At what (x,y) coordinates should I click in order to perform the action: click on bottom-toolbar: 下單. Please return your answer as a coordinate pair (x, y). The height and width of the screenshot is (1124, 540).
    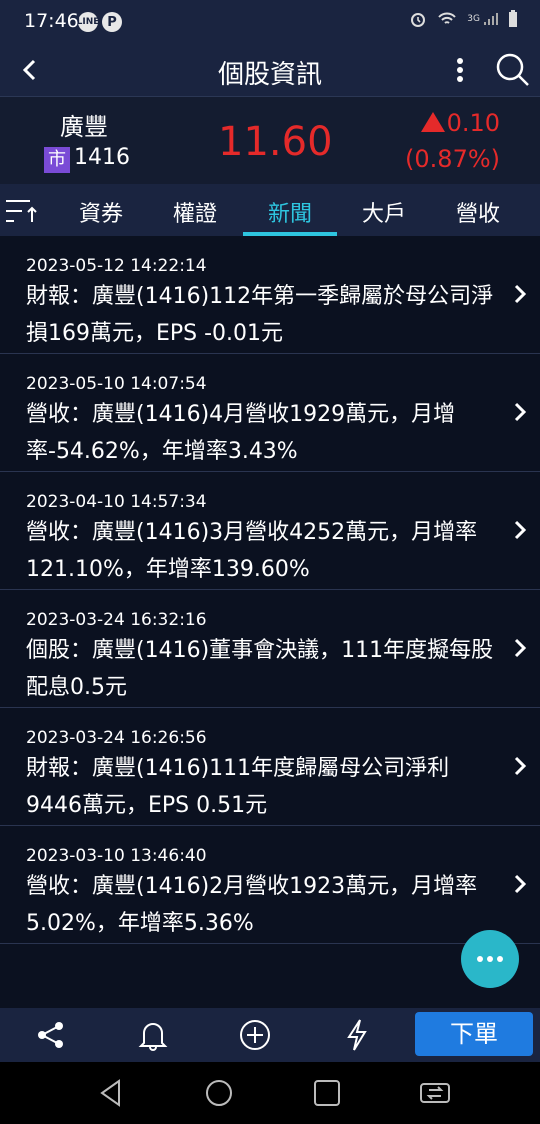
    Looking at the image, I should click on (270, 1035).